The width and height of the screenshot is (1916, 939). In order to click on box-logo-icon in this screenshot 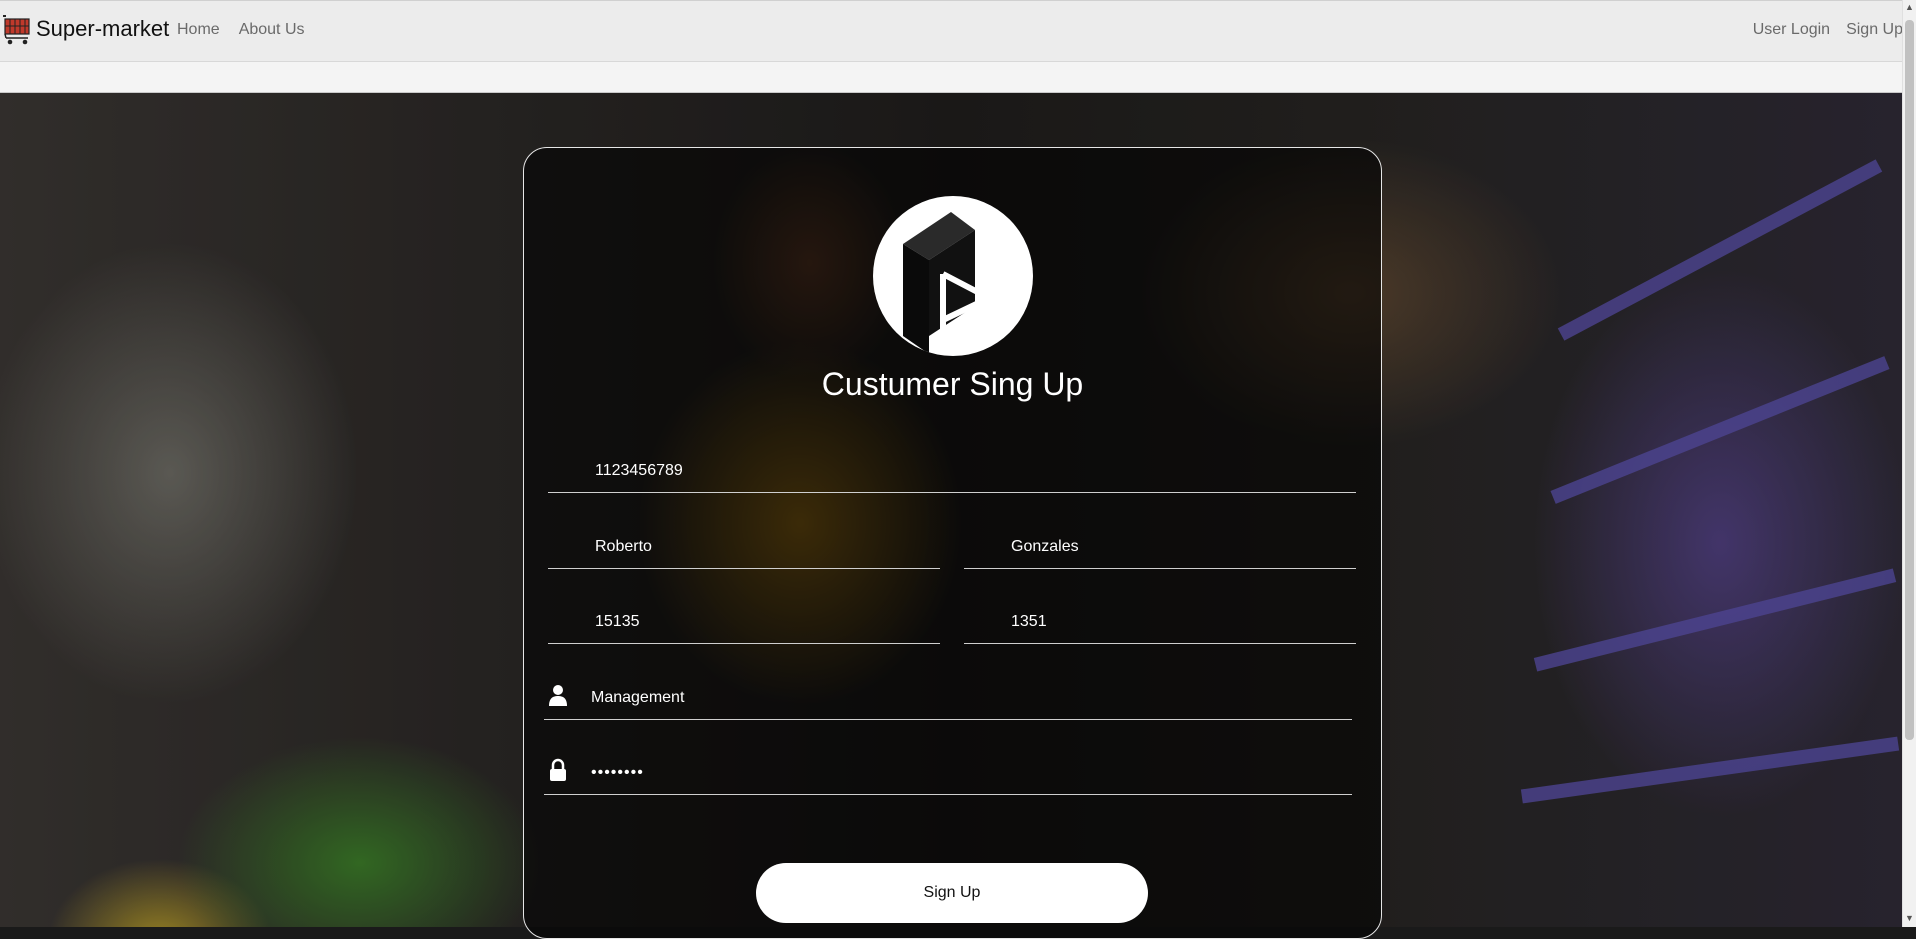, I will do `click(949, 283)`.